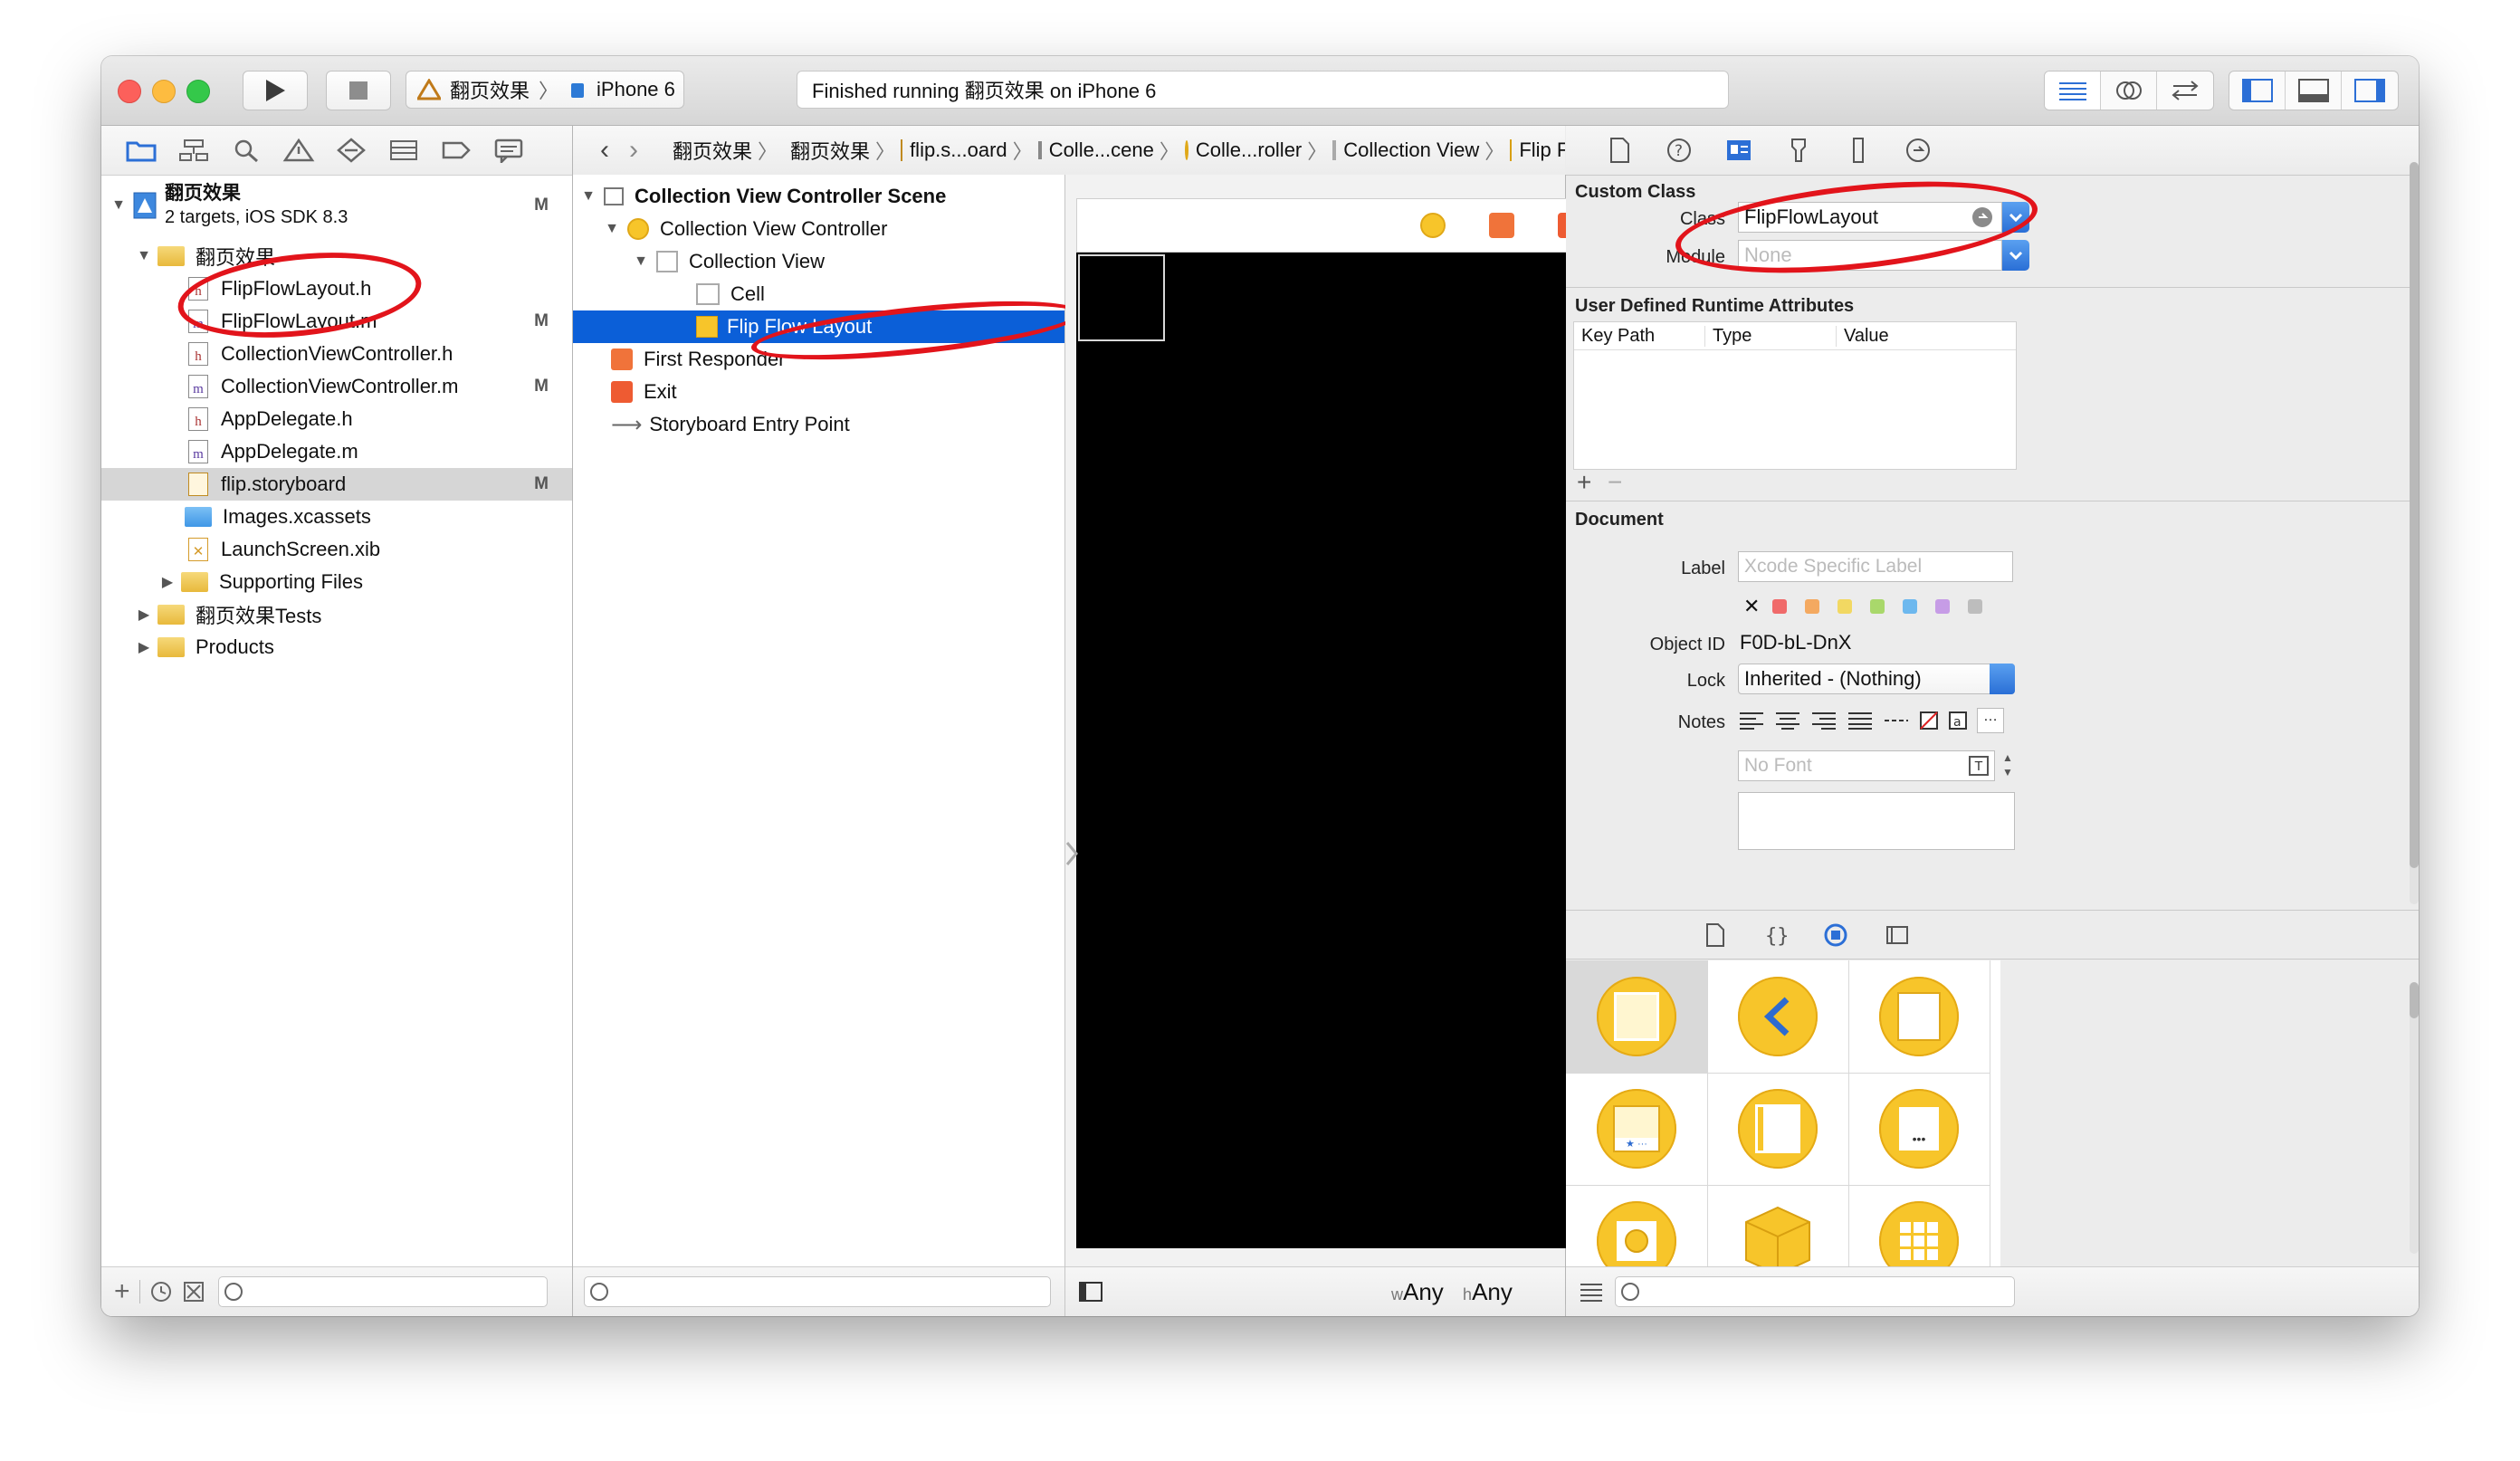  What do you see at coordinates (1584, 482) in the screenshot?
I see `add-attribute-icon: +` at bounding box center [1584, 482].